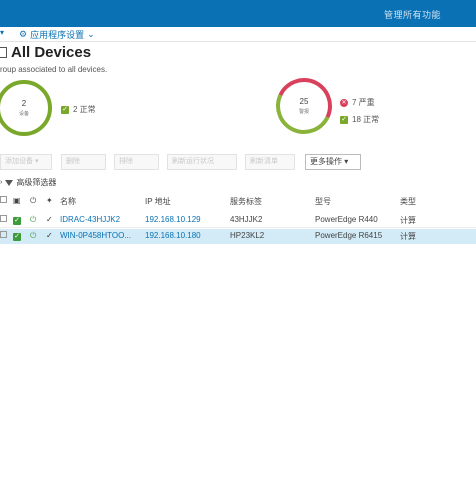 The width and height of the screenshot is (476, 477). I want to click on column-header-service-tag: 服务标签, so click(246, 201).